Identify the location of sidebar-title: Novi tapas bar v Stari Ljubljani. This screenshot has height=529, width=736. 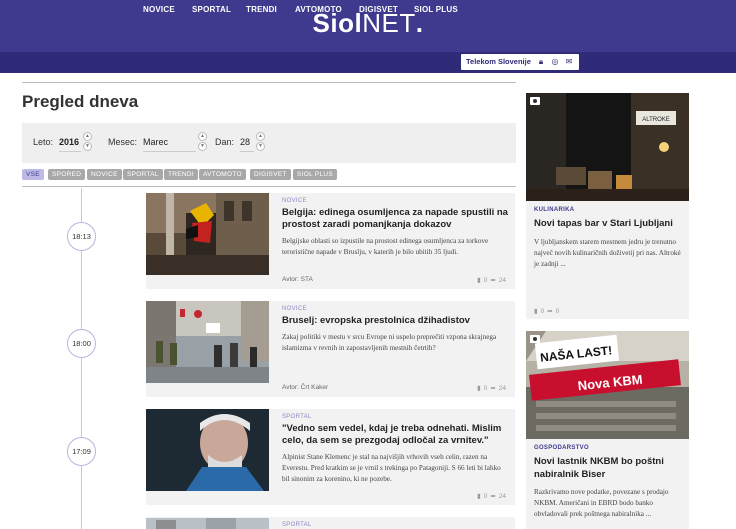
(609, 223).